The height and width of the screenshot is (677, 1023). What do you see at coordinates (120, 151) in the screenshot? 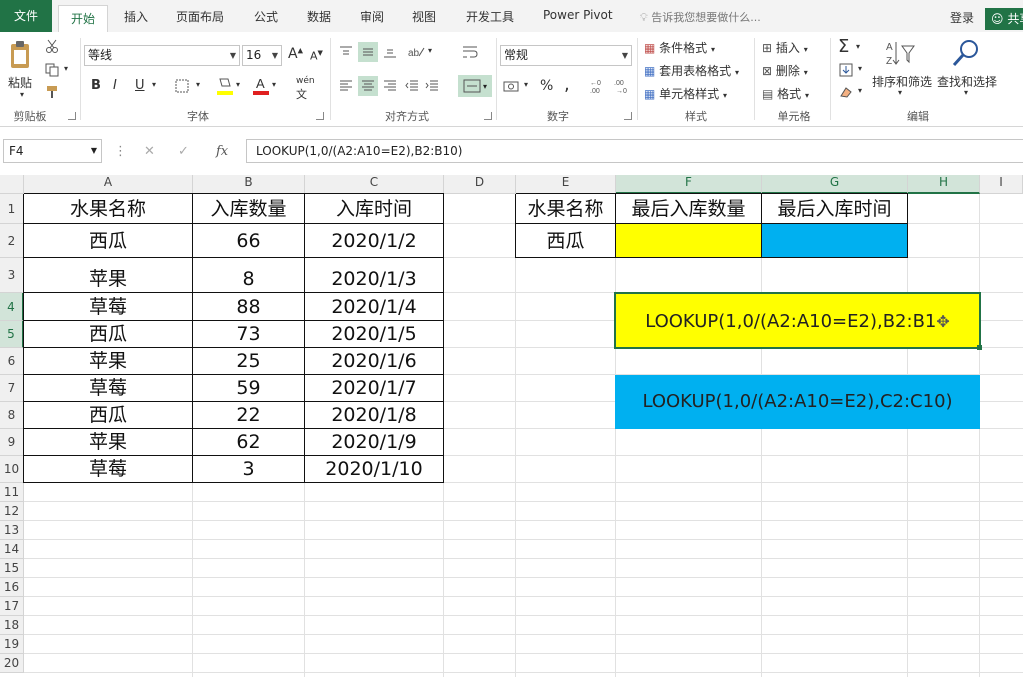
I see `more-options-icon: ⋮` at bounding box center [120, 151].